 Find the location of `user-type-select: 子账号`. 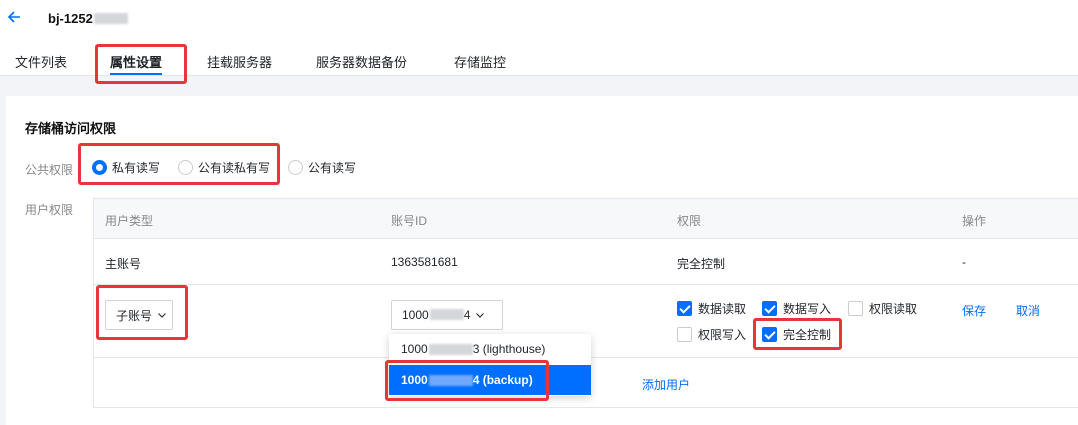

user-type-select: 子账号 is located at coordinates (139, 315).